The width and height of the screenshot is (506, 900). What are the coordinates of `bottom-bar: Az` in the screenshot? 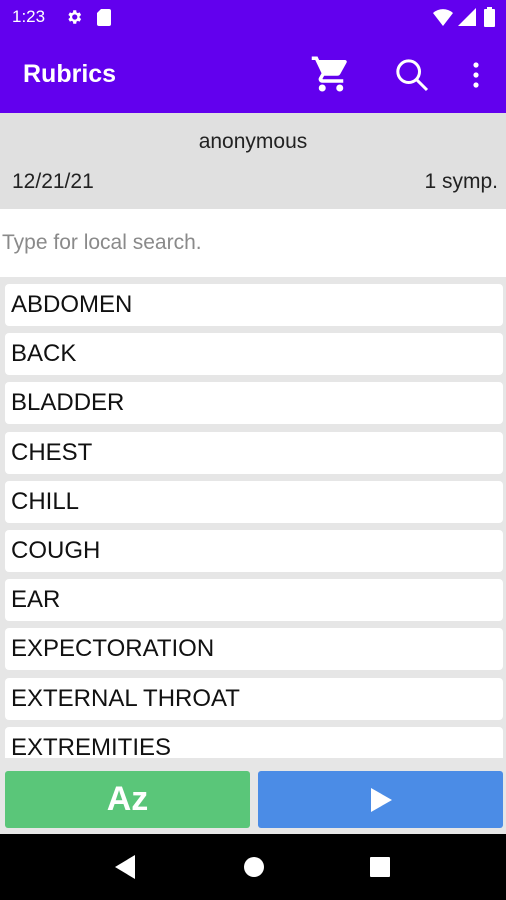 It's located at (253, 796).